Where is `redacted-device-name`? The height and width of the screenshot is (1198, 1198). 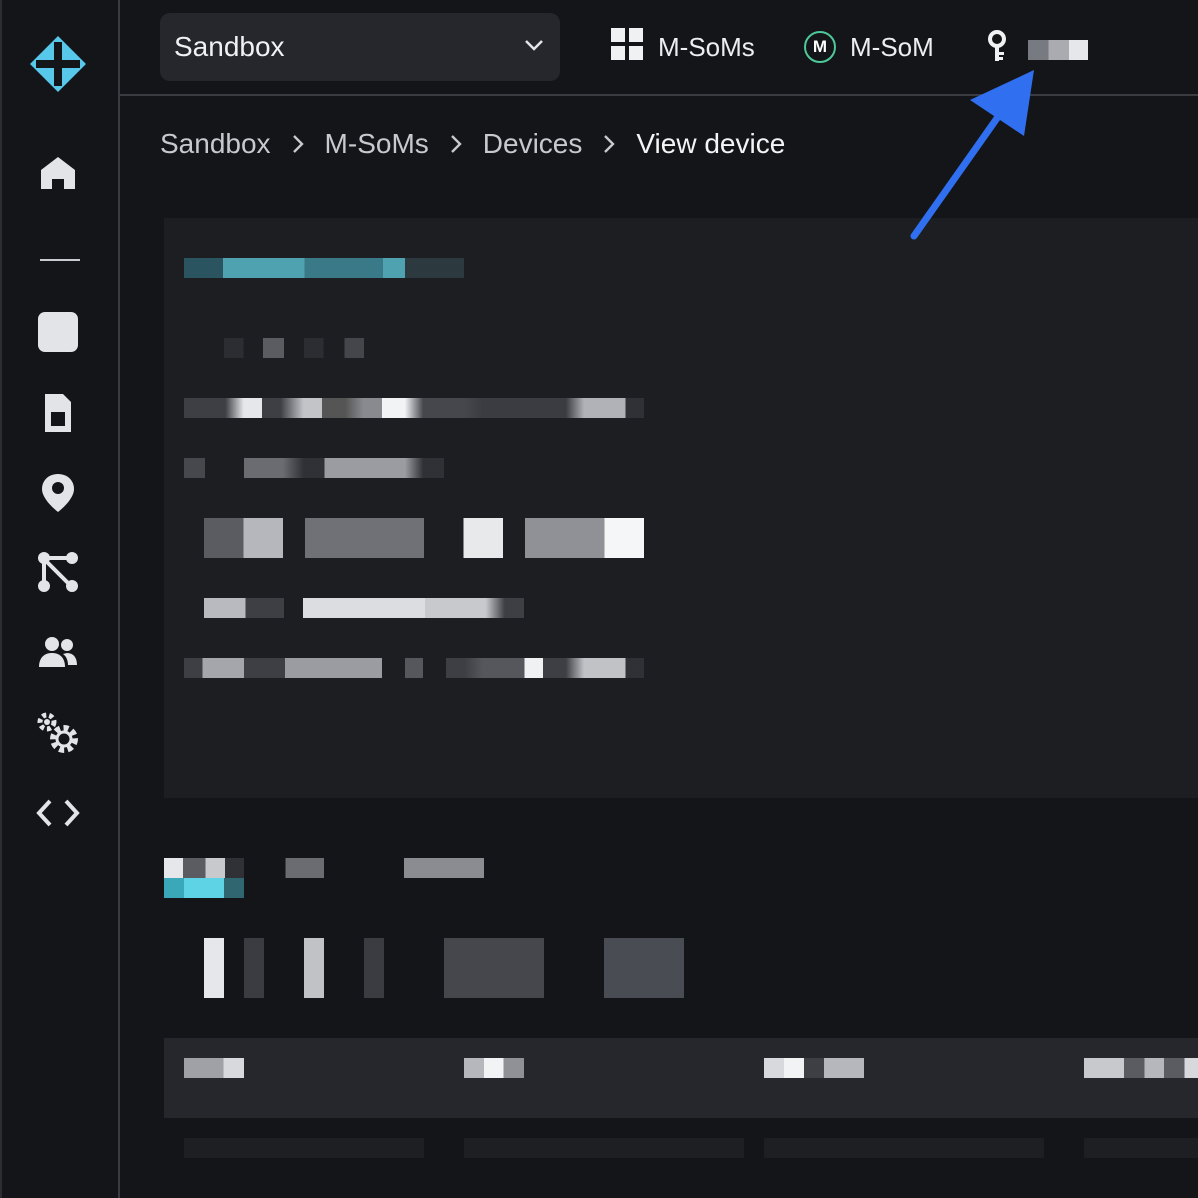 redacted-device-name is located at coordinates (324, 268).